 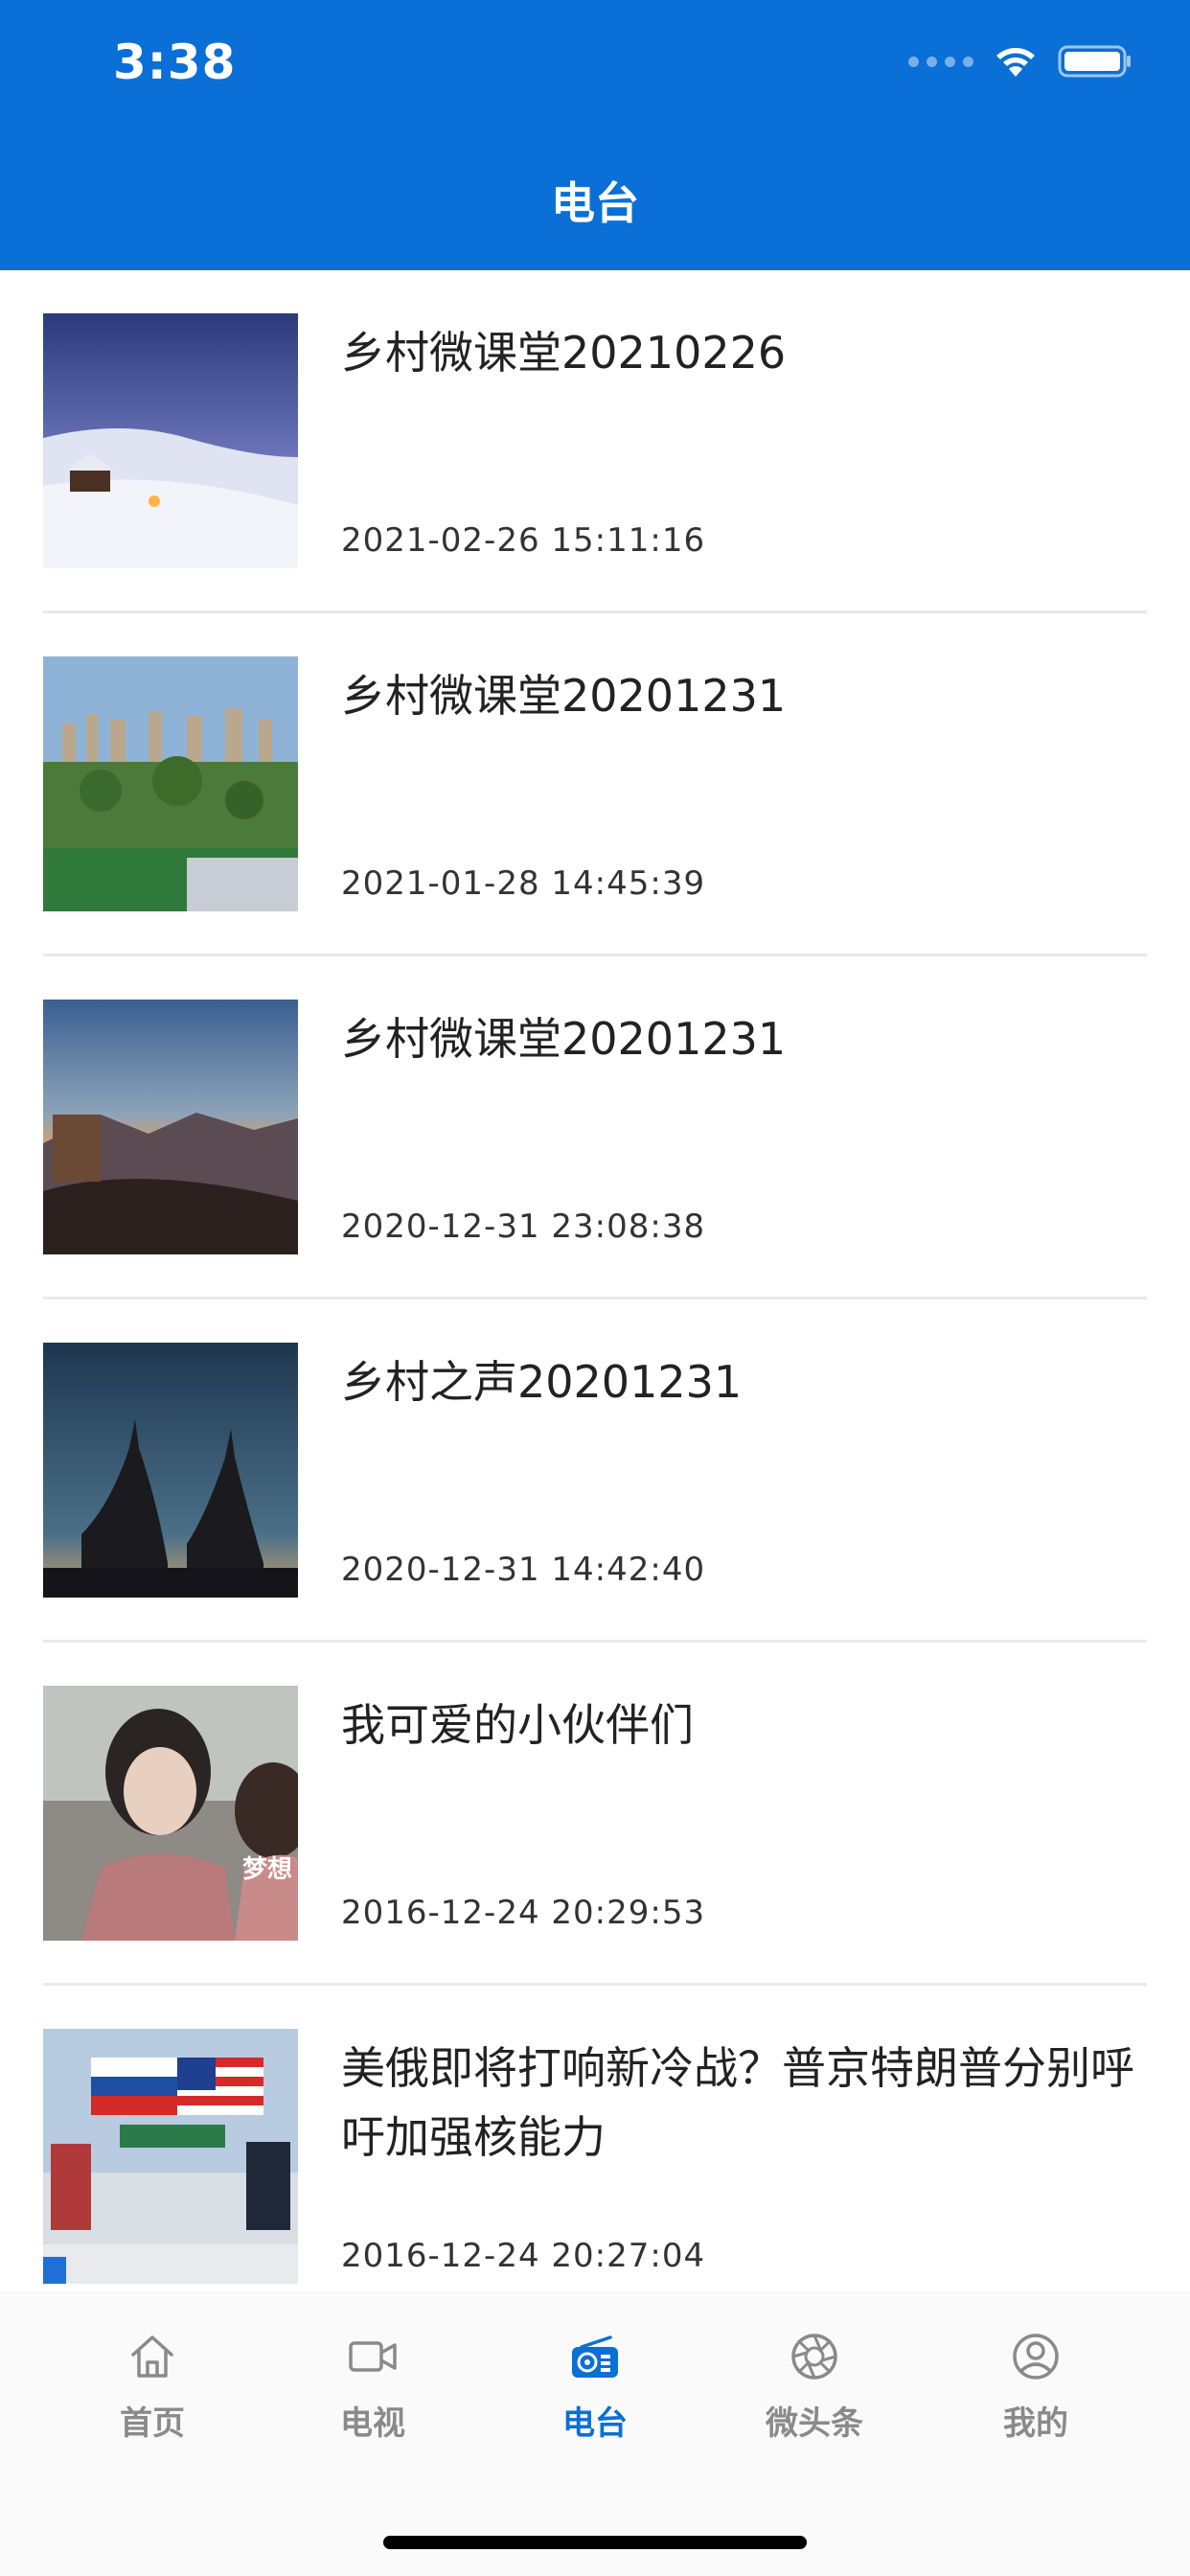 What do you see at coordinates (171, 1813) in the screenshot?
I see `thumbnail-image: 梦想` at bounding box center [171, 1813].